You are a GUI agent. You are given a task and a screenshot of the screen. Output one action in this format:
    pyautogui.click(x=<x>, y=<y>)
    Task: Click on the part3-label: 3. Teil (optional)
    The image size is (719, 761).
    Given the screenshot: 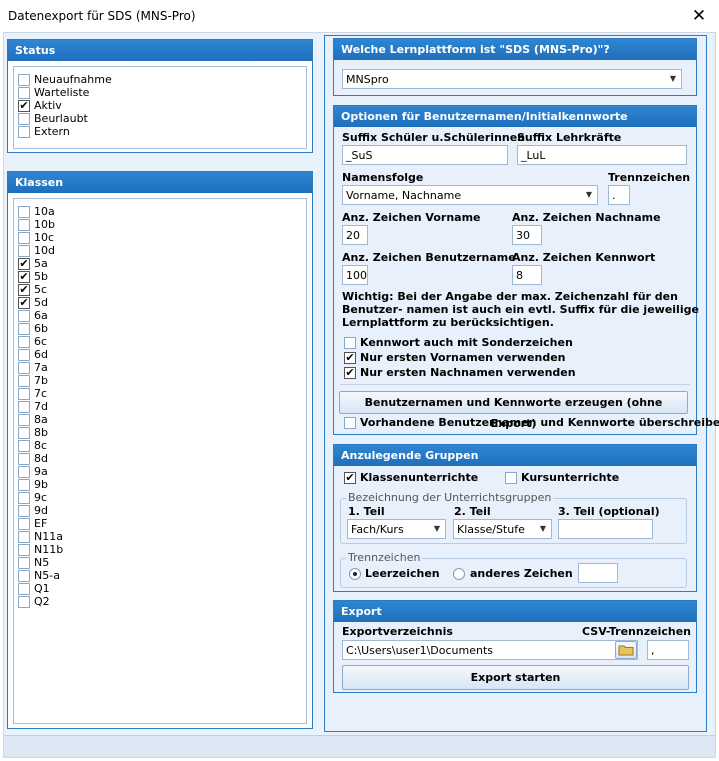 What is the action you would take?
    pyautogui.click(x=609, y=511)
    